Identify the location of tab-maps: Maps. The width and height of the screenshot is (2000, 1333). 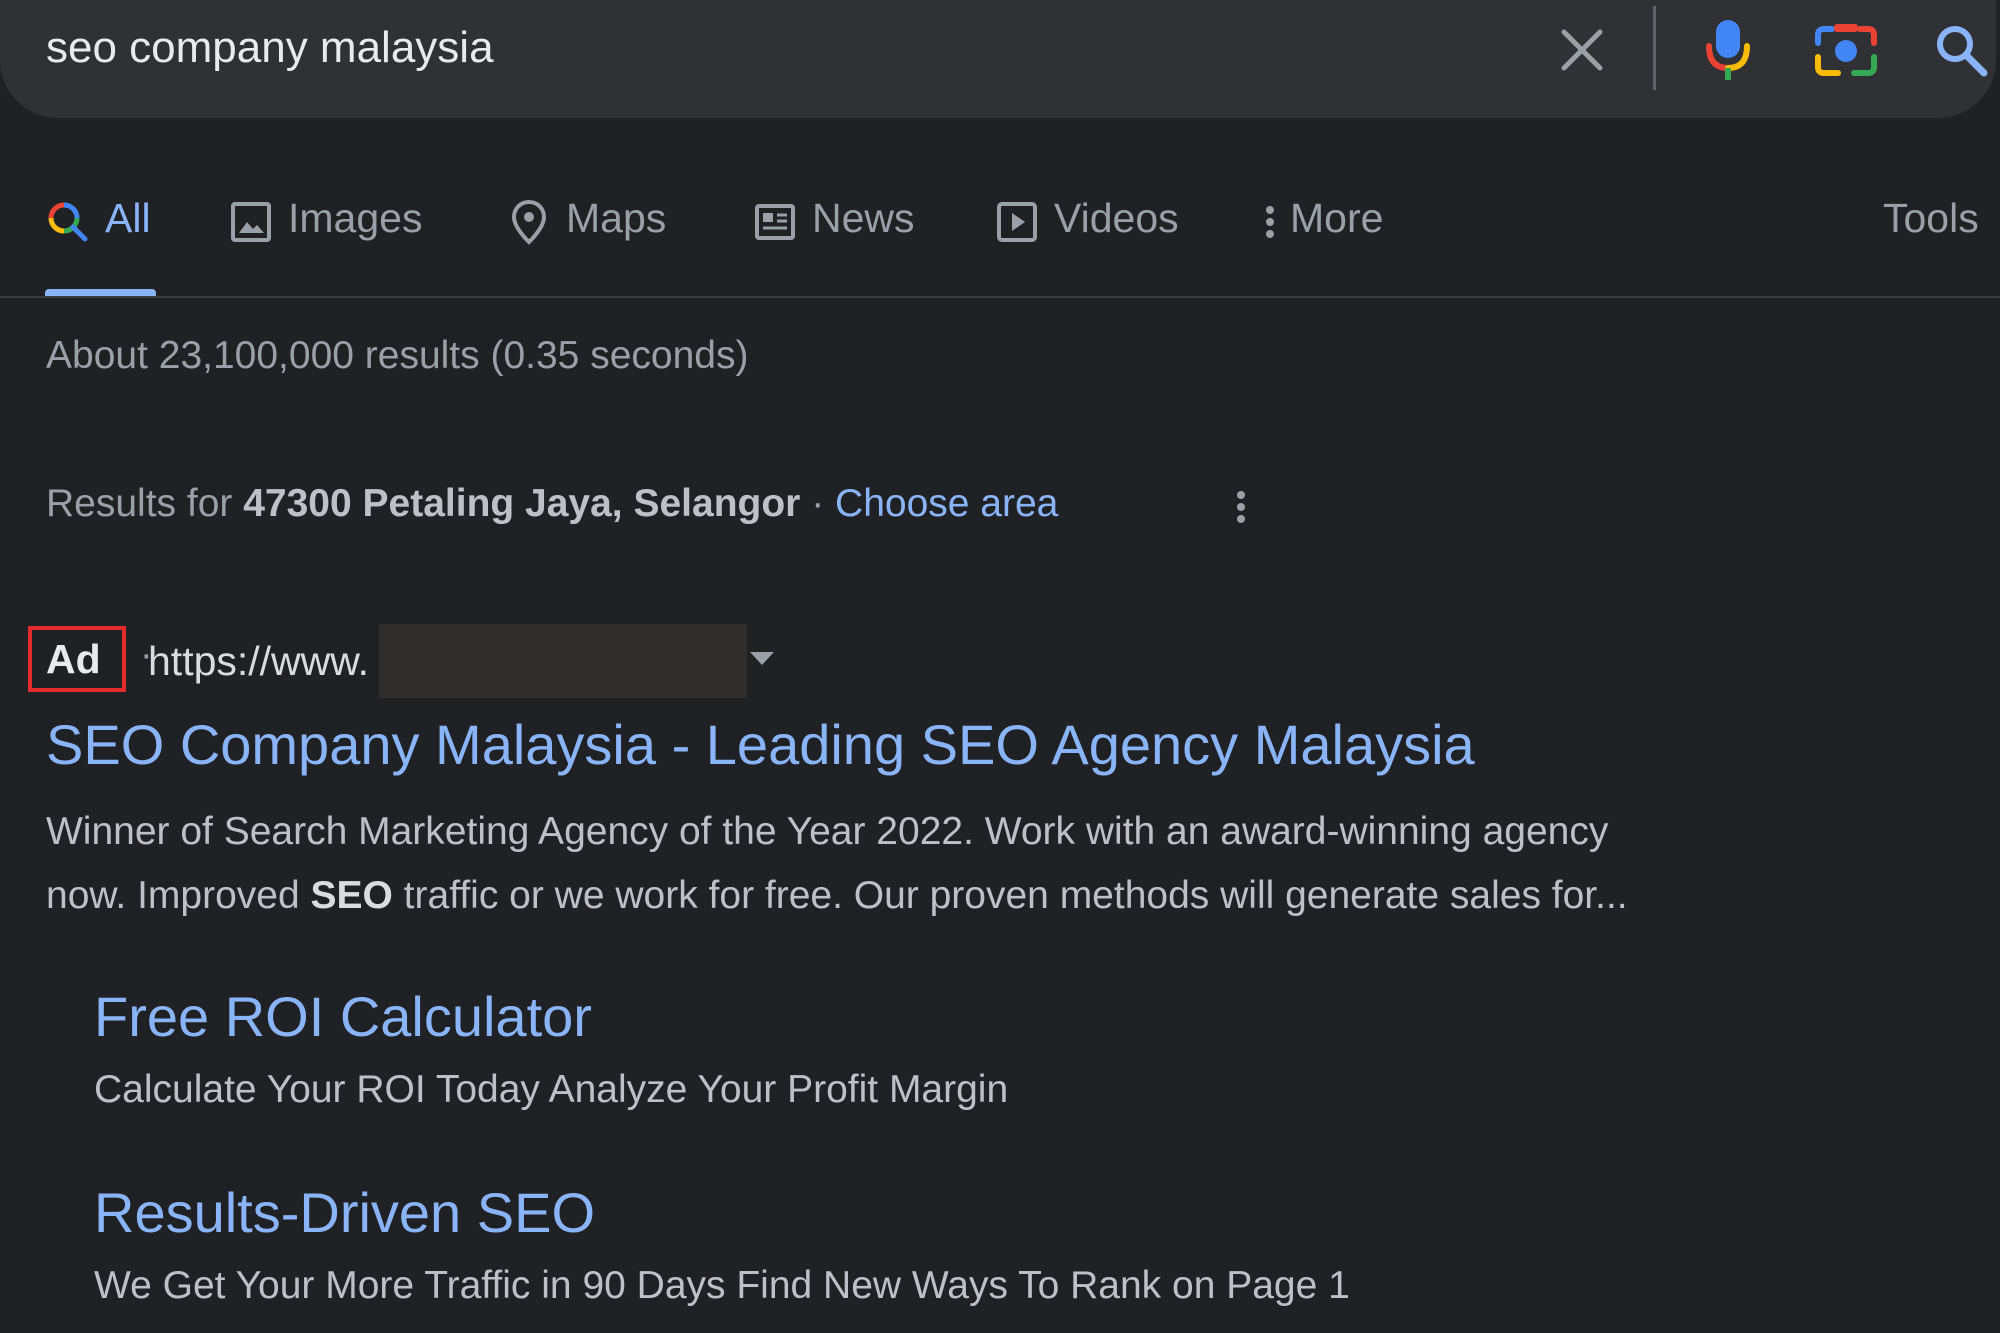
(586, 246).